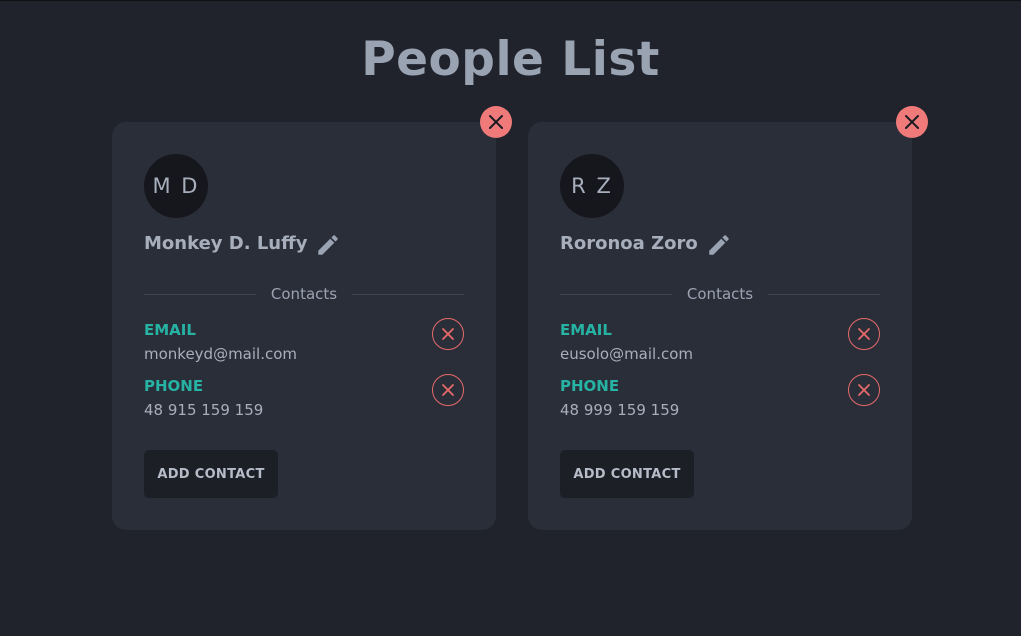 This screenshot has height=636, width=1021. I want to click on avatar: R Z, so click(592, 186).